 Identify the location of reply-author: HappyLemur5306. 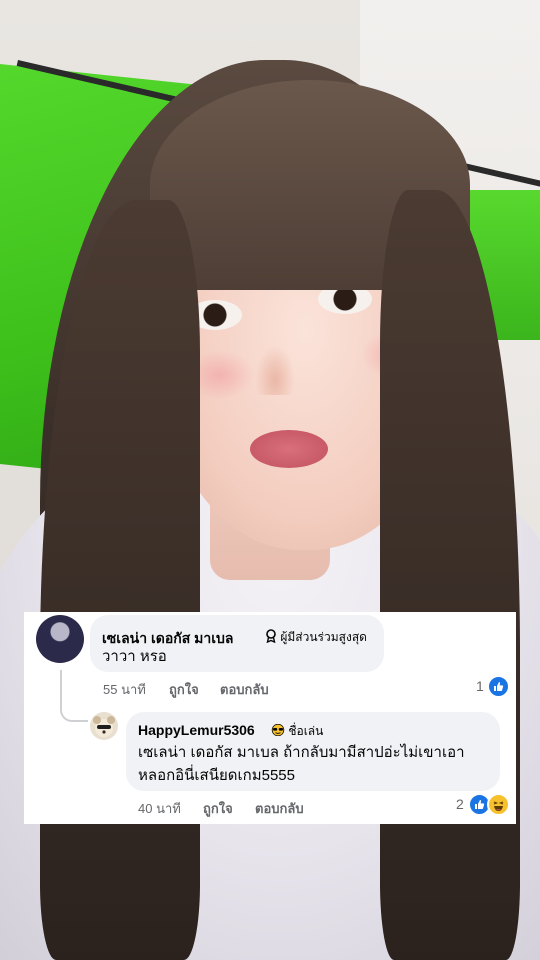
(196, 730).